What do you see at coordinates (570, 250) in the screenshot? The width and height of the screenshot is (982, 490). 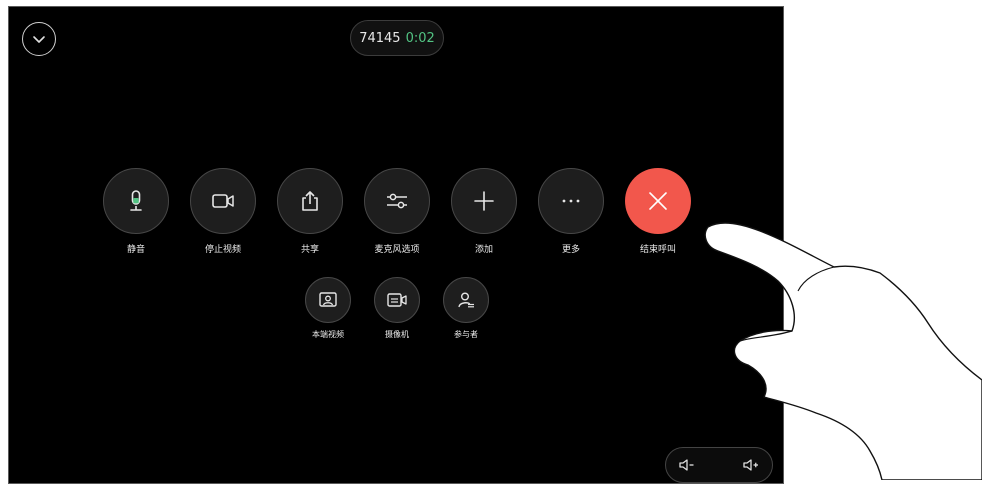 I see `more-label: 更多` at bounding box center [570, 250].